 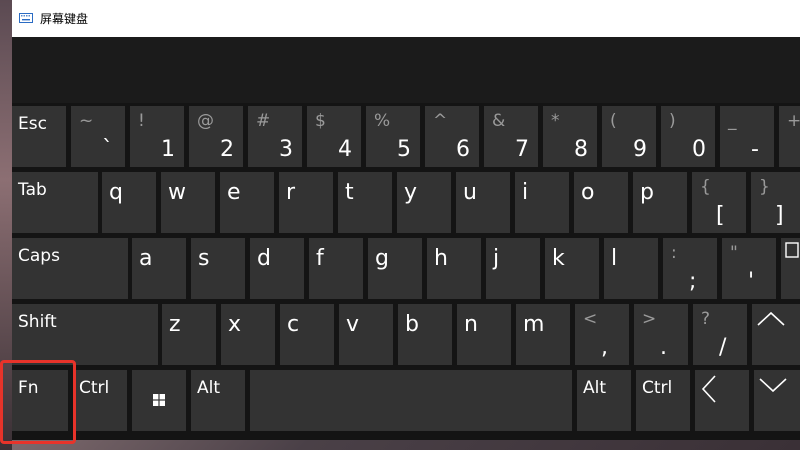 I want to click on key-slash: ? /, so click(x=720, y=334).